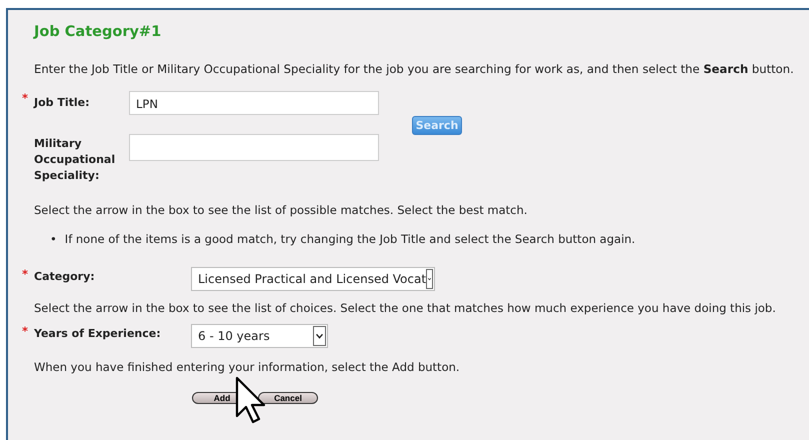  Describe the element at coordinates (98, 333) in the screenshot. I see `field-label: Years of Experience:` at that location.